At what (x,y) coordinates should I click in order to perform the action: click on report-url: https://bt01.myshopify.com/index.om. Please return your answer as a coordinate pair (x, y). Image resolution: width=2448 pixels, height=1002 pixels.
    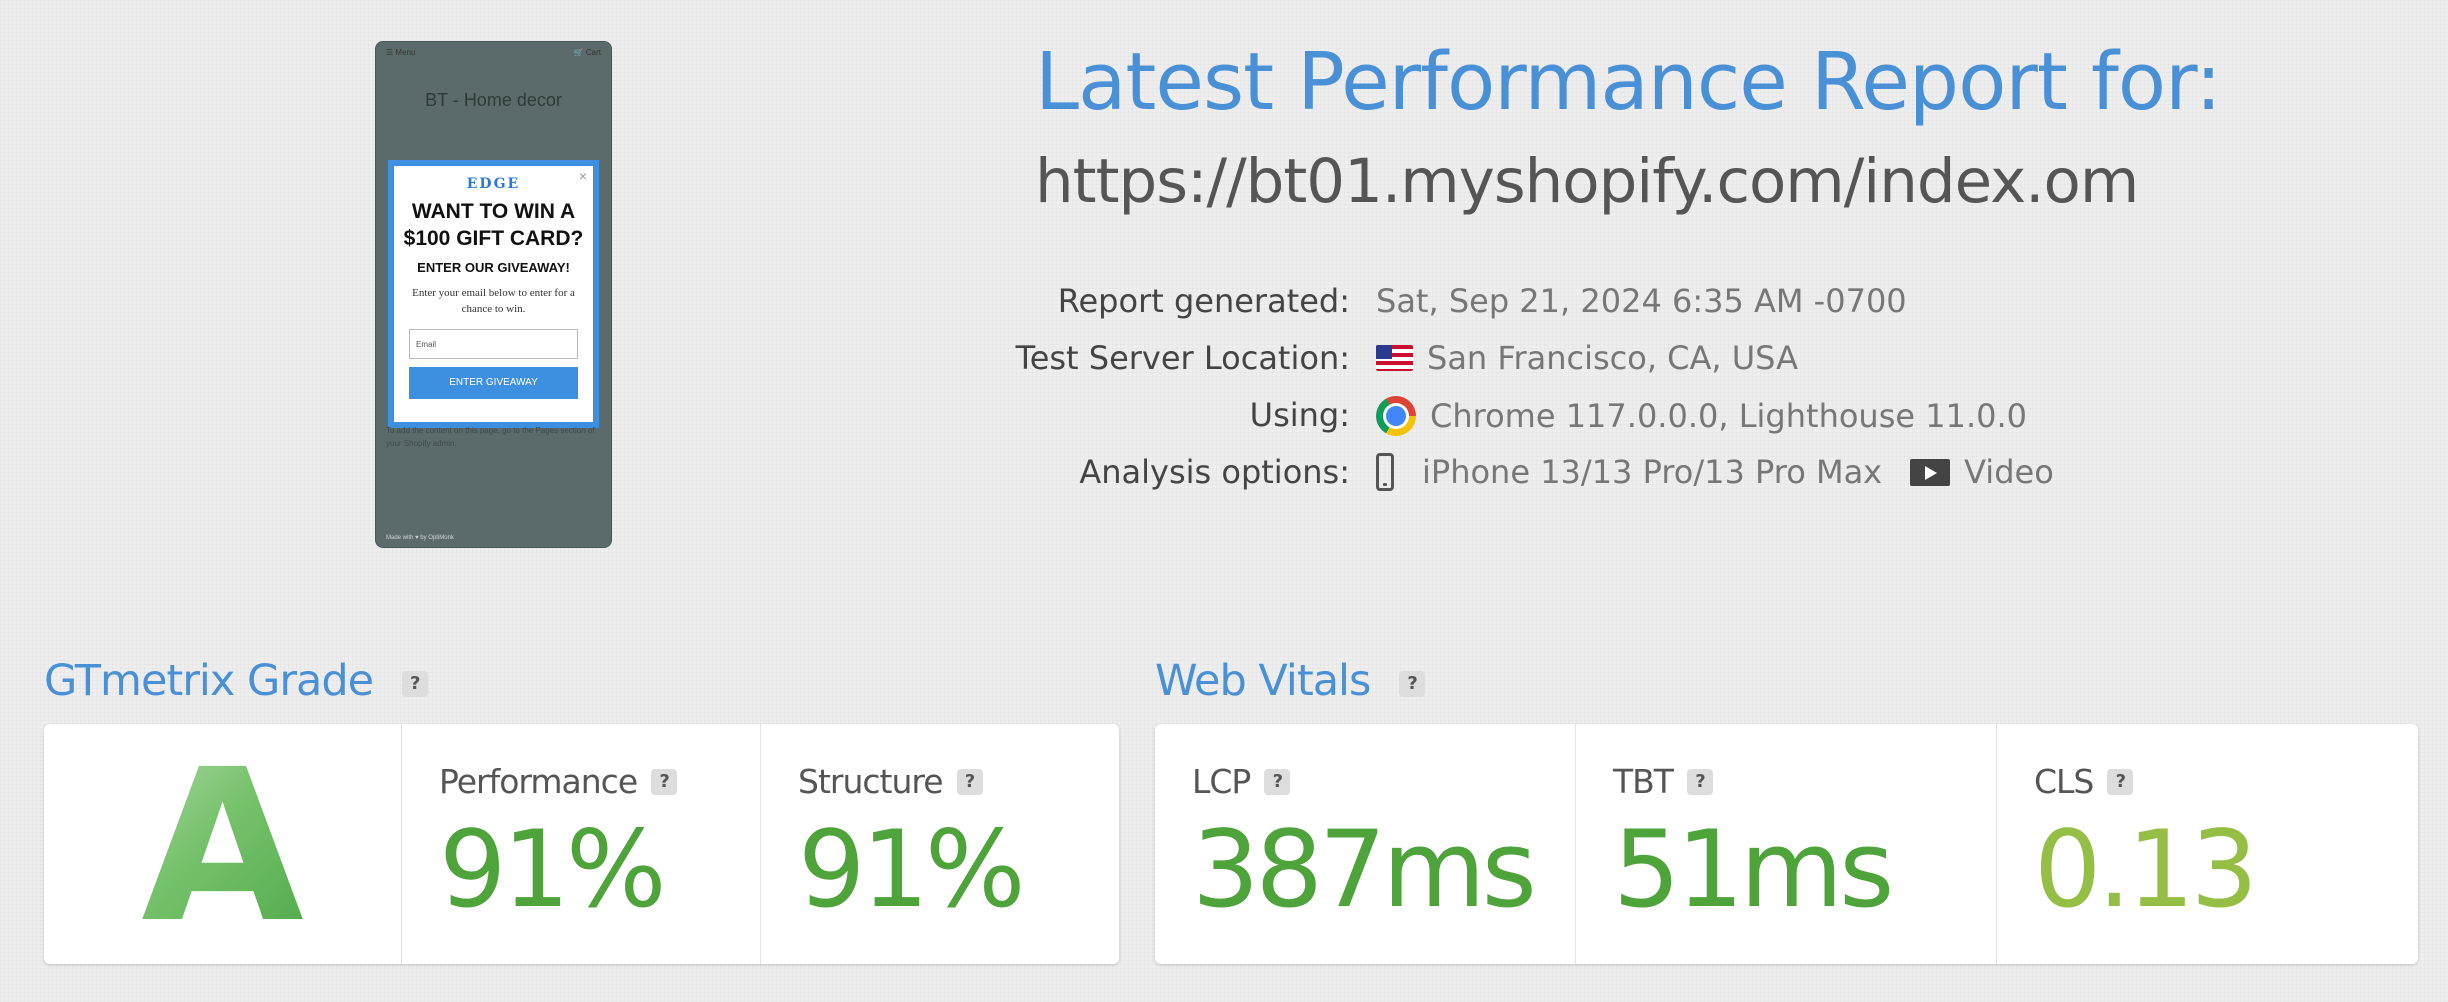
    Looking at the image, I should click on (1587, 181).